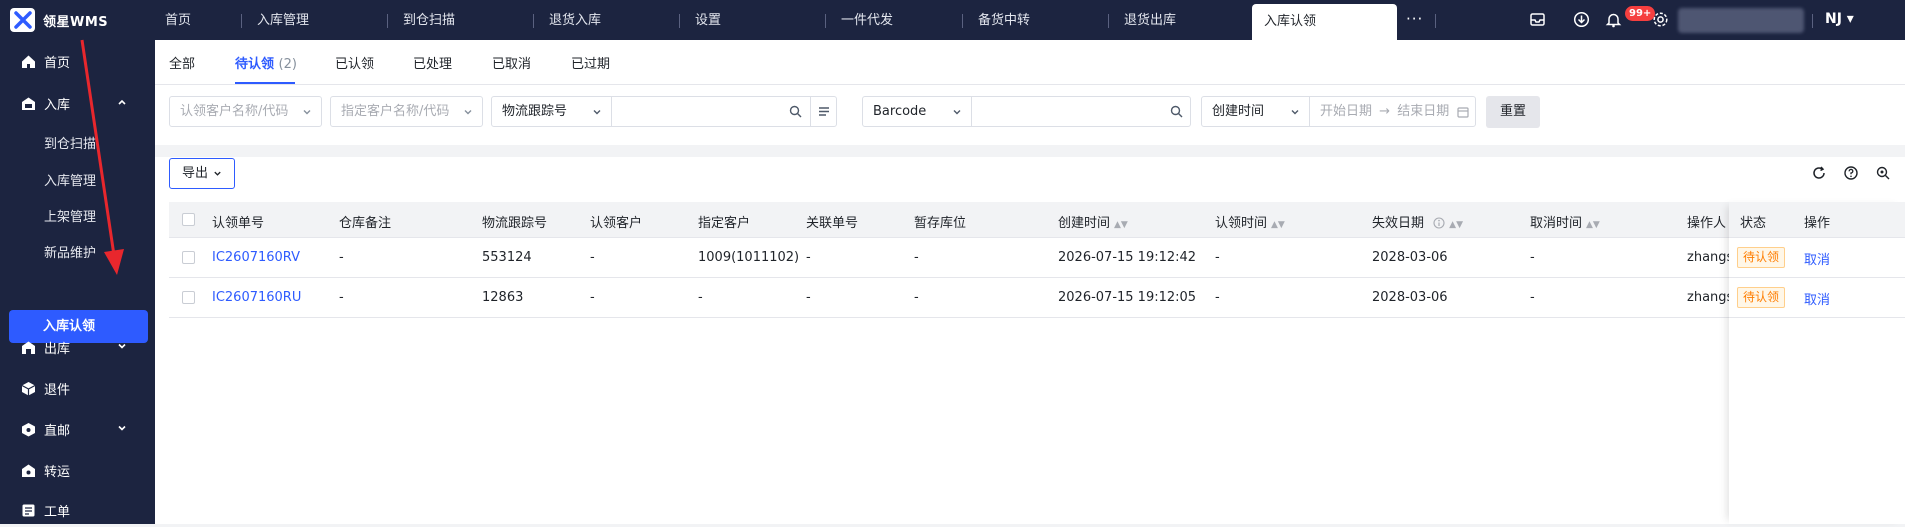 The height and width of the screenshot is (527, 1905). I want to click on col-status: 状态, so click(1753, 223).